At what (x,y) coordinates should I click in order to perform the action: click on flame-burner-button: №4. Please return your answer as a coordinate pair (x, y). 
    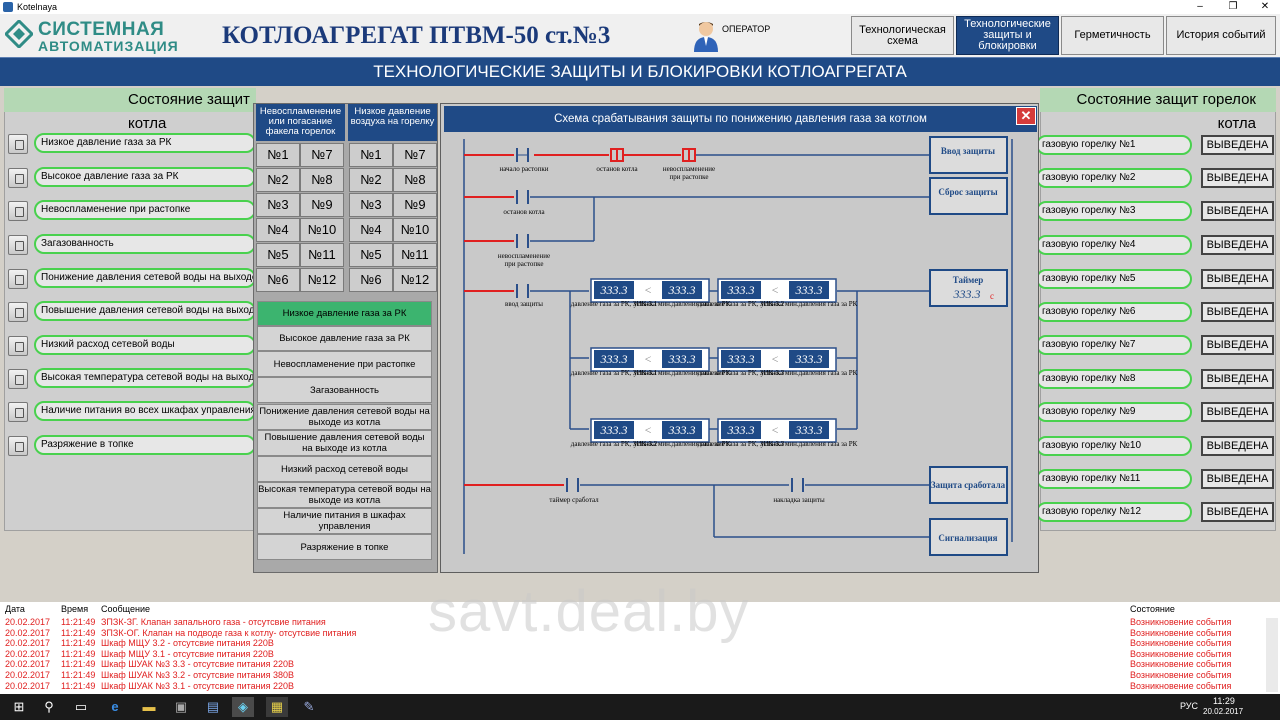
    Looking at the image, I should click on (278, 230).